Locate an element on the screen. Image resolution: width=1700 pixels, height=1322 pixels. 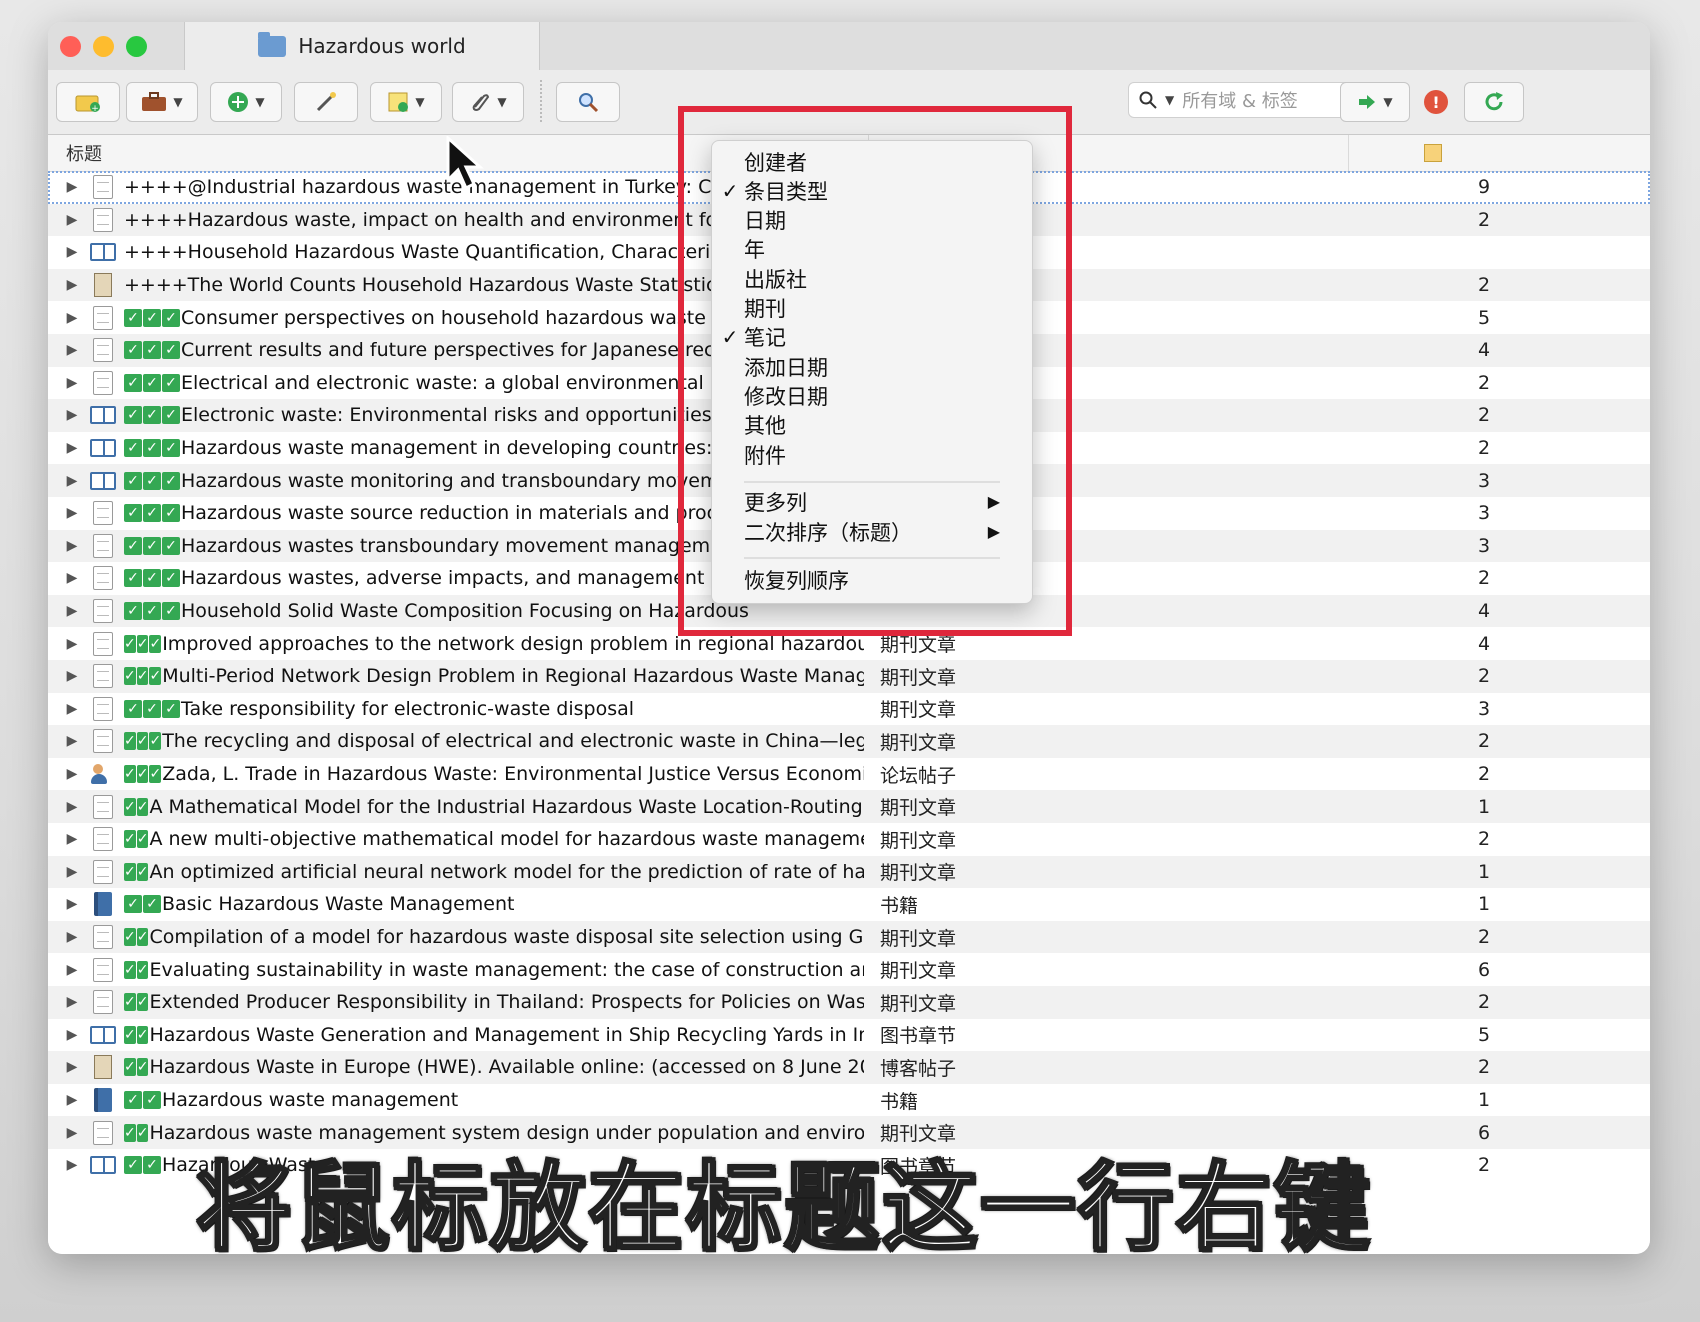
notes-count-cell: 4 is located at coordinates (1484, 611).